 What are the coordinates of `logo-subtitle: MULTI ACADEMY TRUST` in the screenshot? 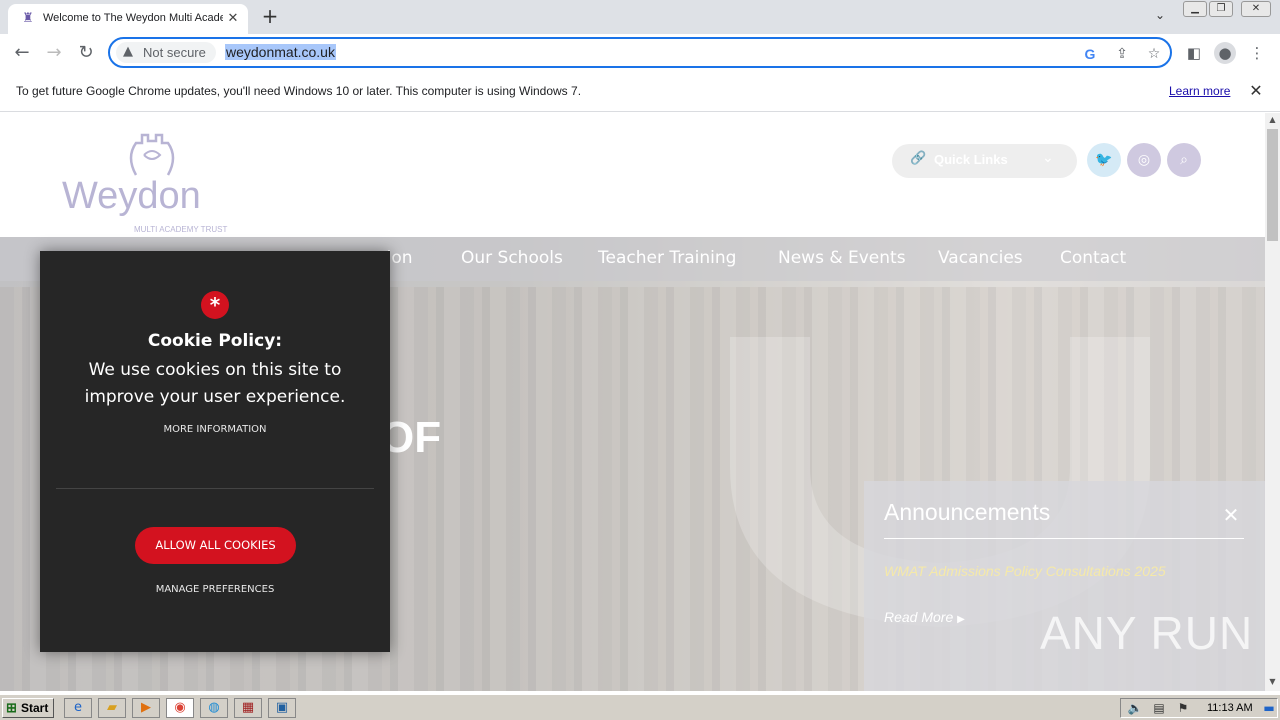 It's located at (181, 229).